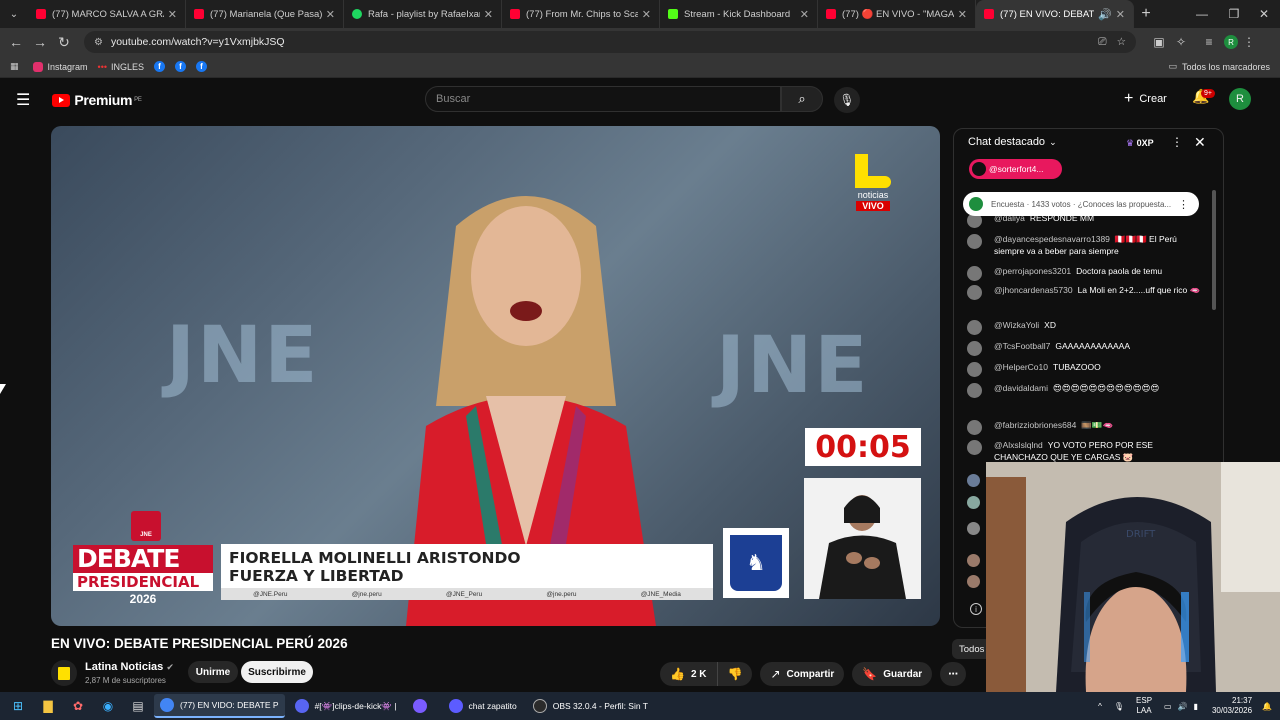 The image size is (1280, 720). What do you see at coordinates (97, 100) in the screenshot?
I see `youtube-logo: Premium PE` at bounding box center [97, 100].